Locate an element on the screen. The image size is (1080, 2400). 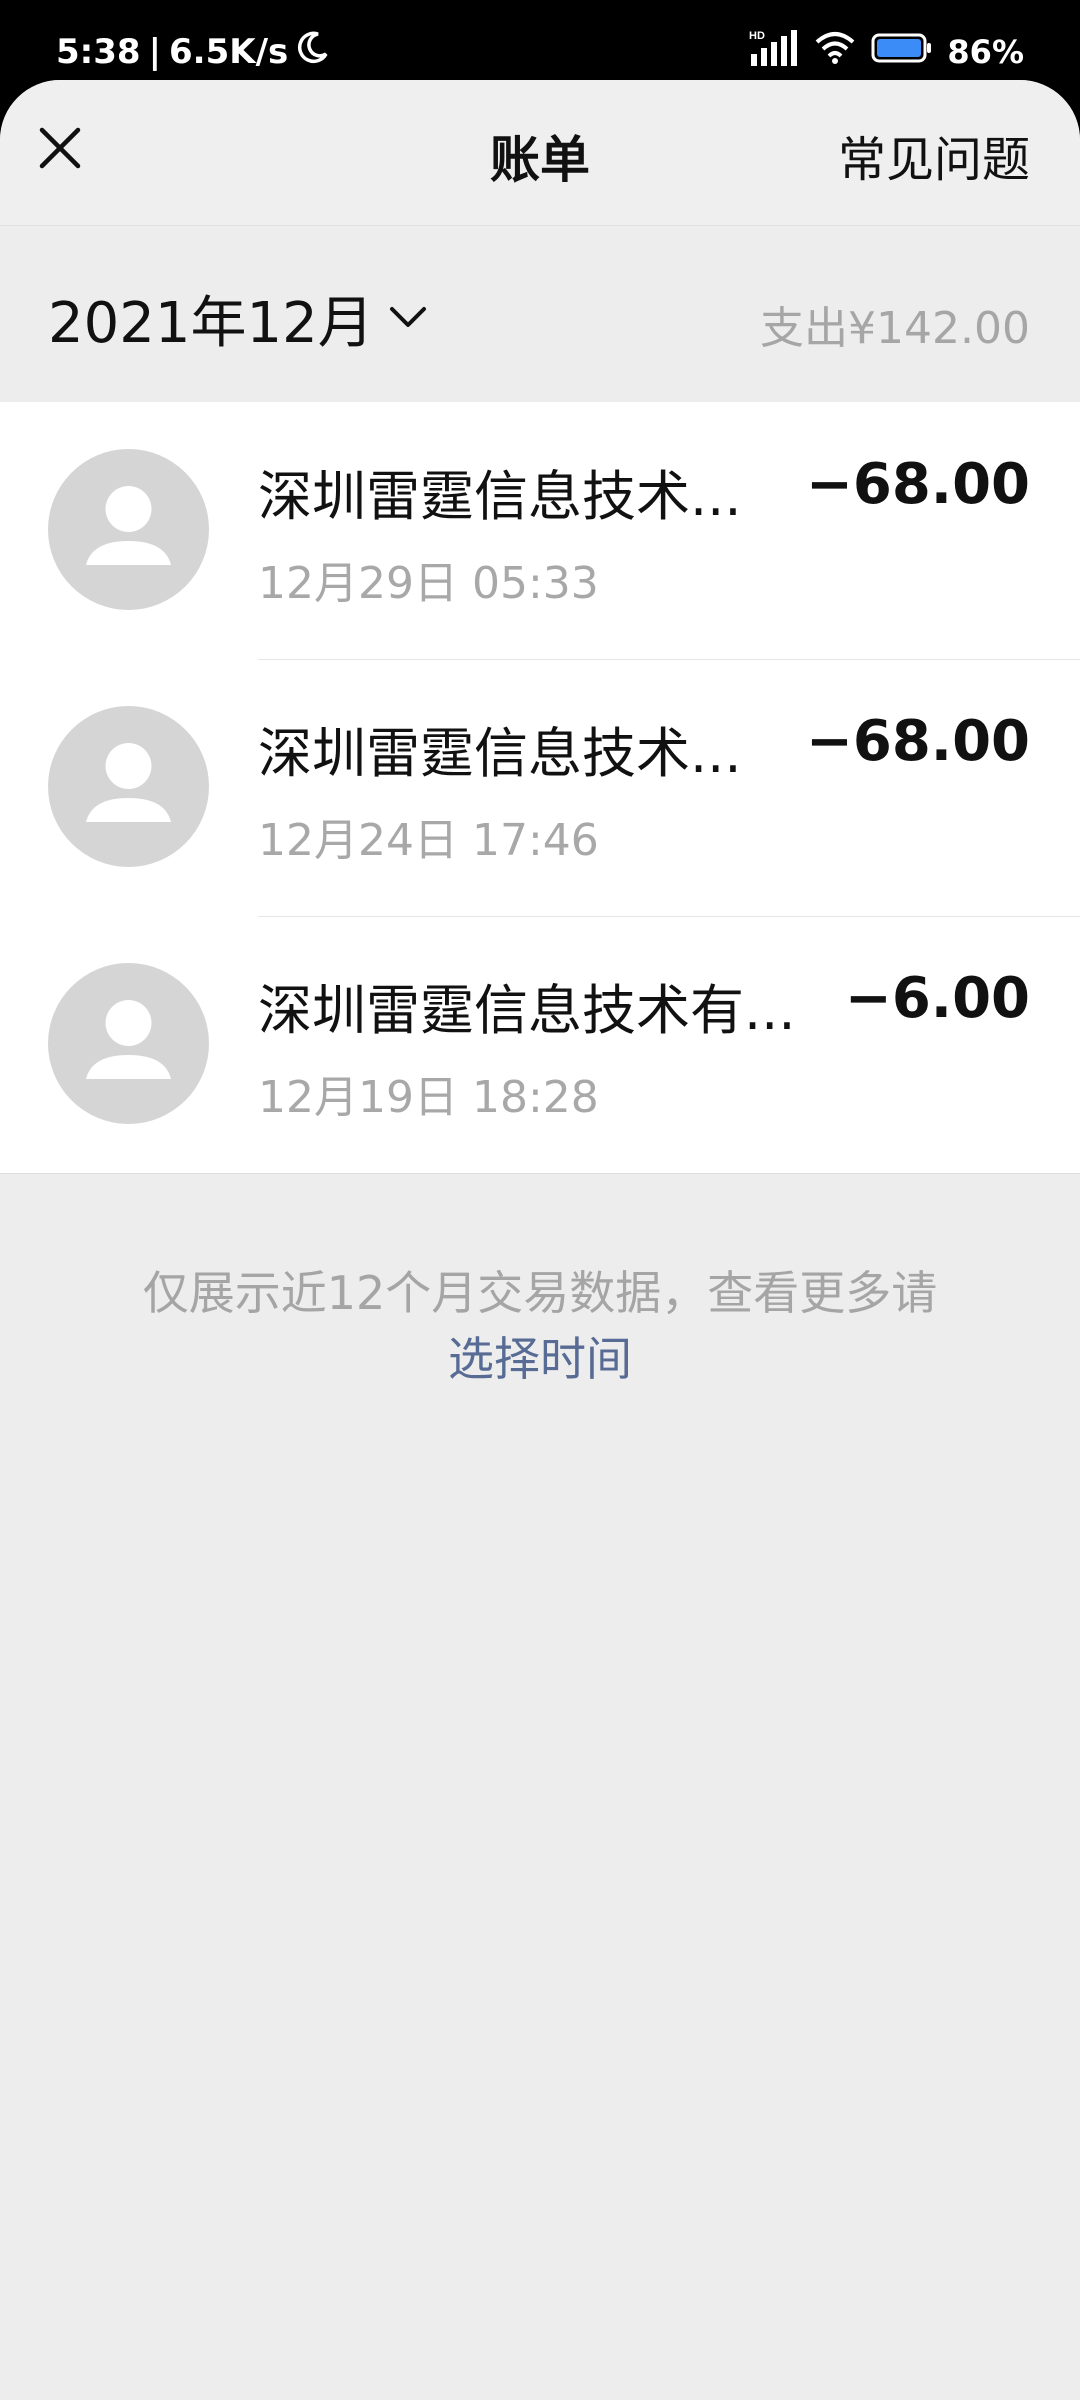
nav-bar: 账单 常见问题 is located at coordinates (540, 153).